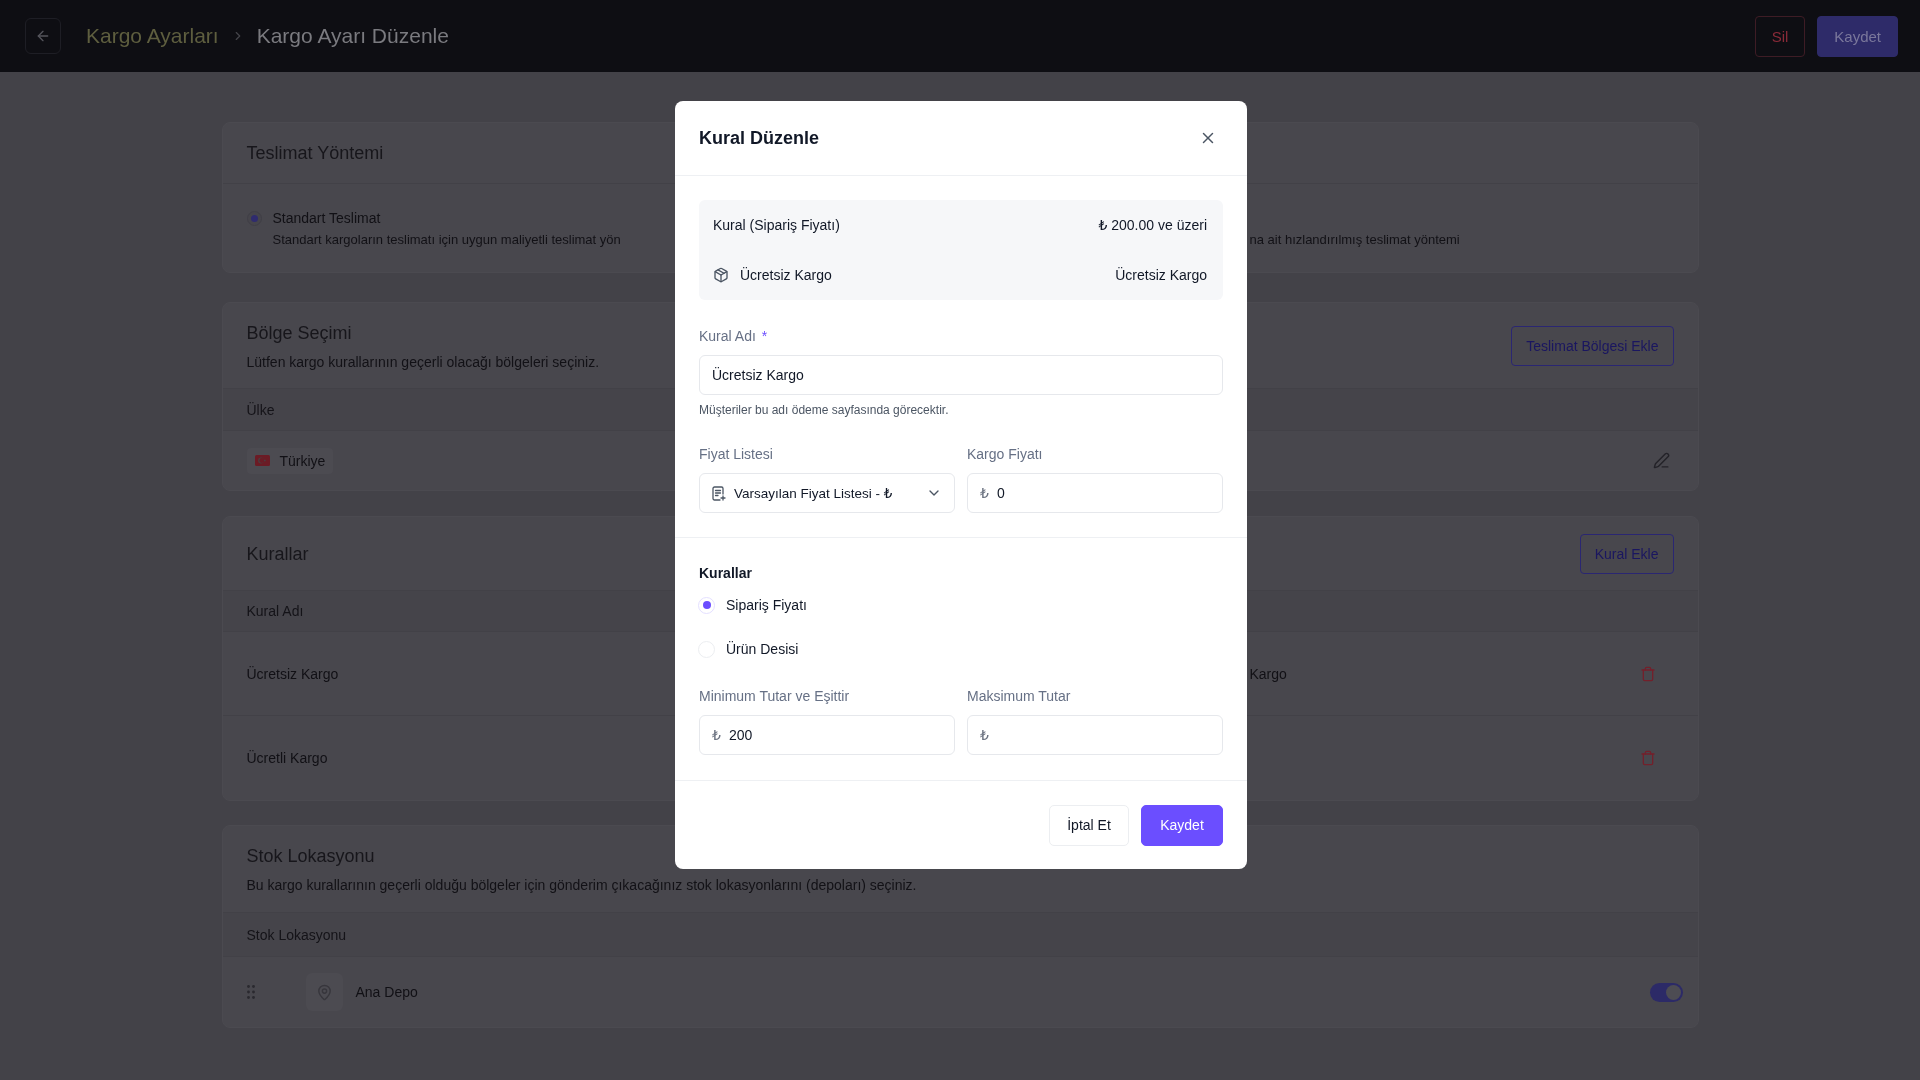 The image size is (1920, 1080). What do you see at coordinates (721, 275) in the screenshot?
I see `package-icon` at bounding box center [721, 275].